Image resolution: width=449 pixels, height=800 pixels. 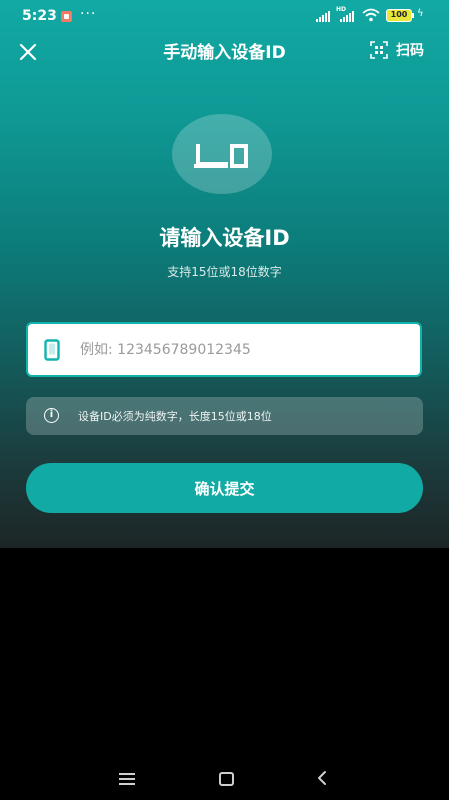 I want to click on battery-icon: 100, so click(x=399, y=15).